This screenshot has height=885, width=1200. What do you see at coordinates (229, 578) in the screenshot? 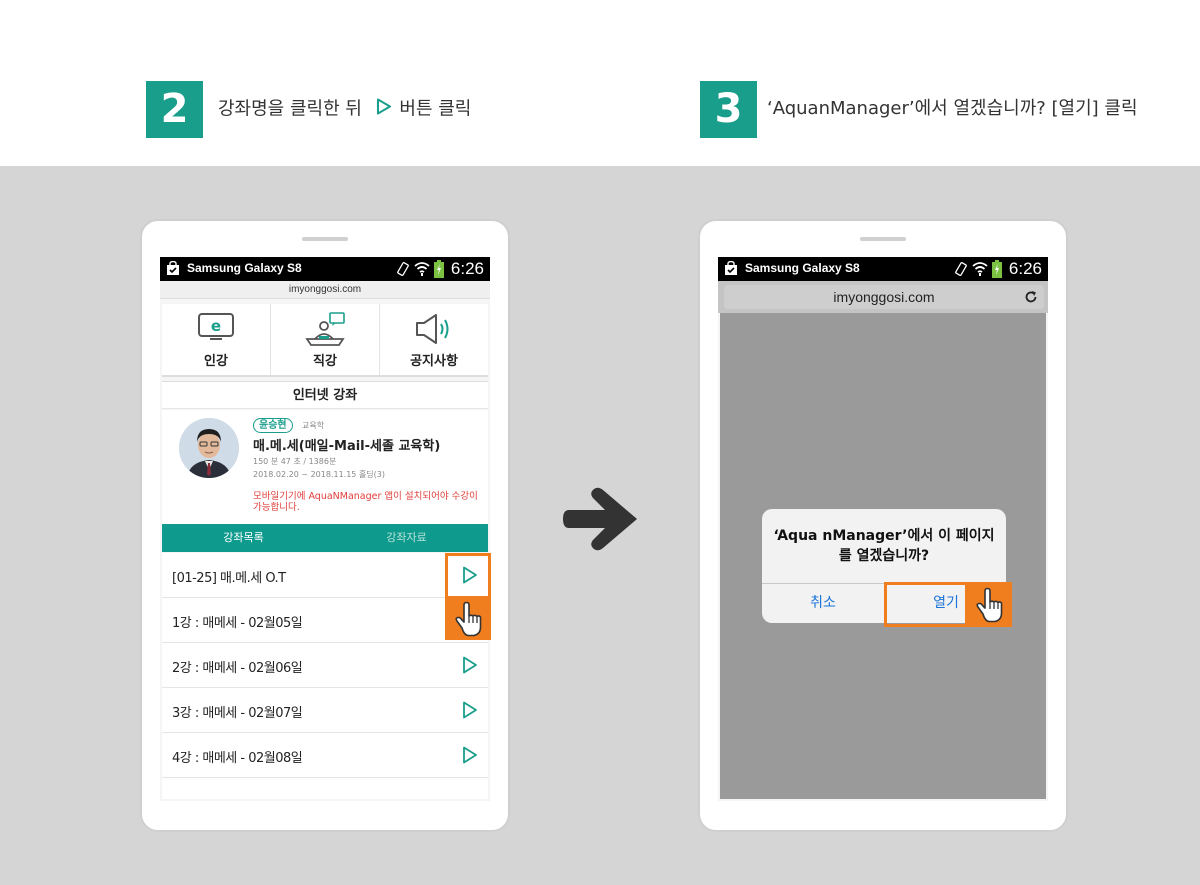
I see `lecture-title: [01-25] 매.메.세 O.T` at bounding box center [229, 578].